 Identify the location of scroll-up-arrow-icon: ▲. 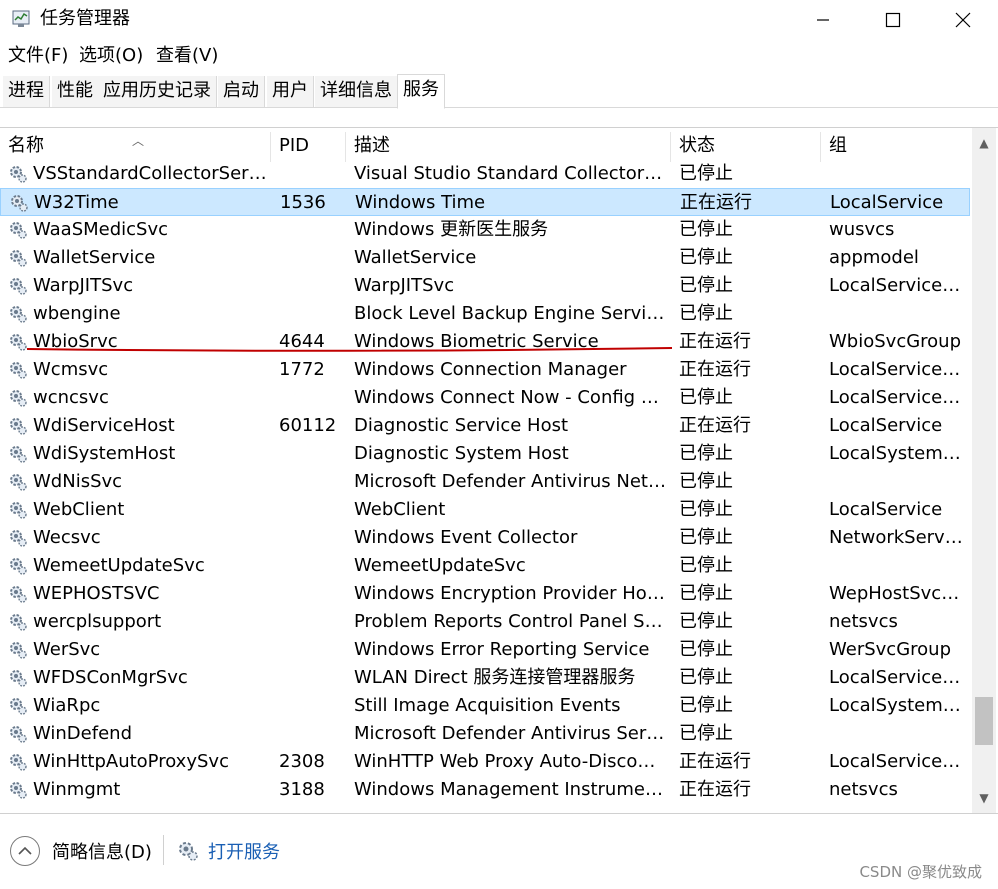
(984, 146).